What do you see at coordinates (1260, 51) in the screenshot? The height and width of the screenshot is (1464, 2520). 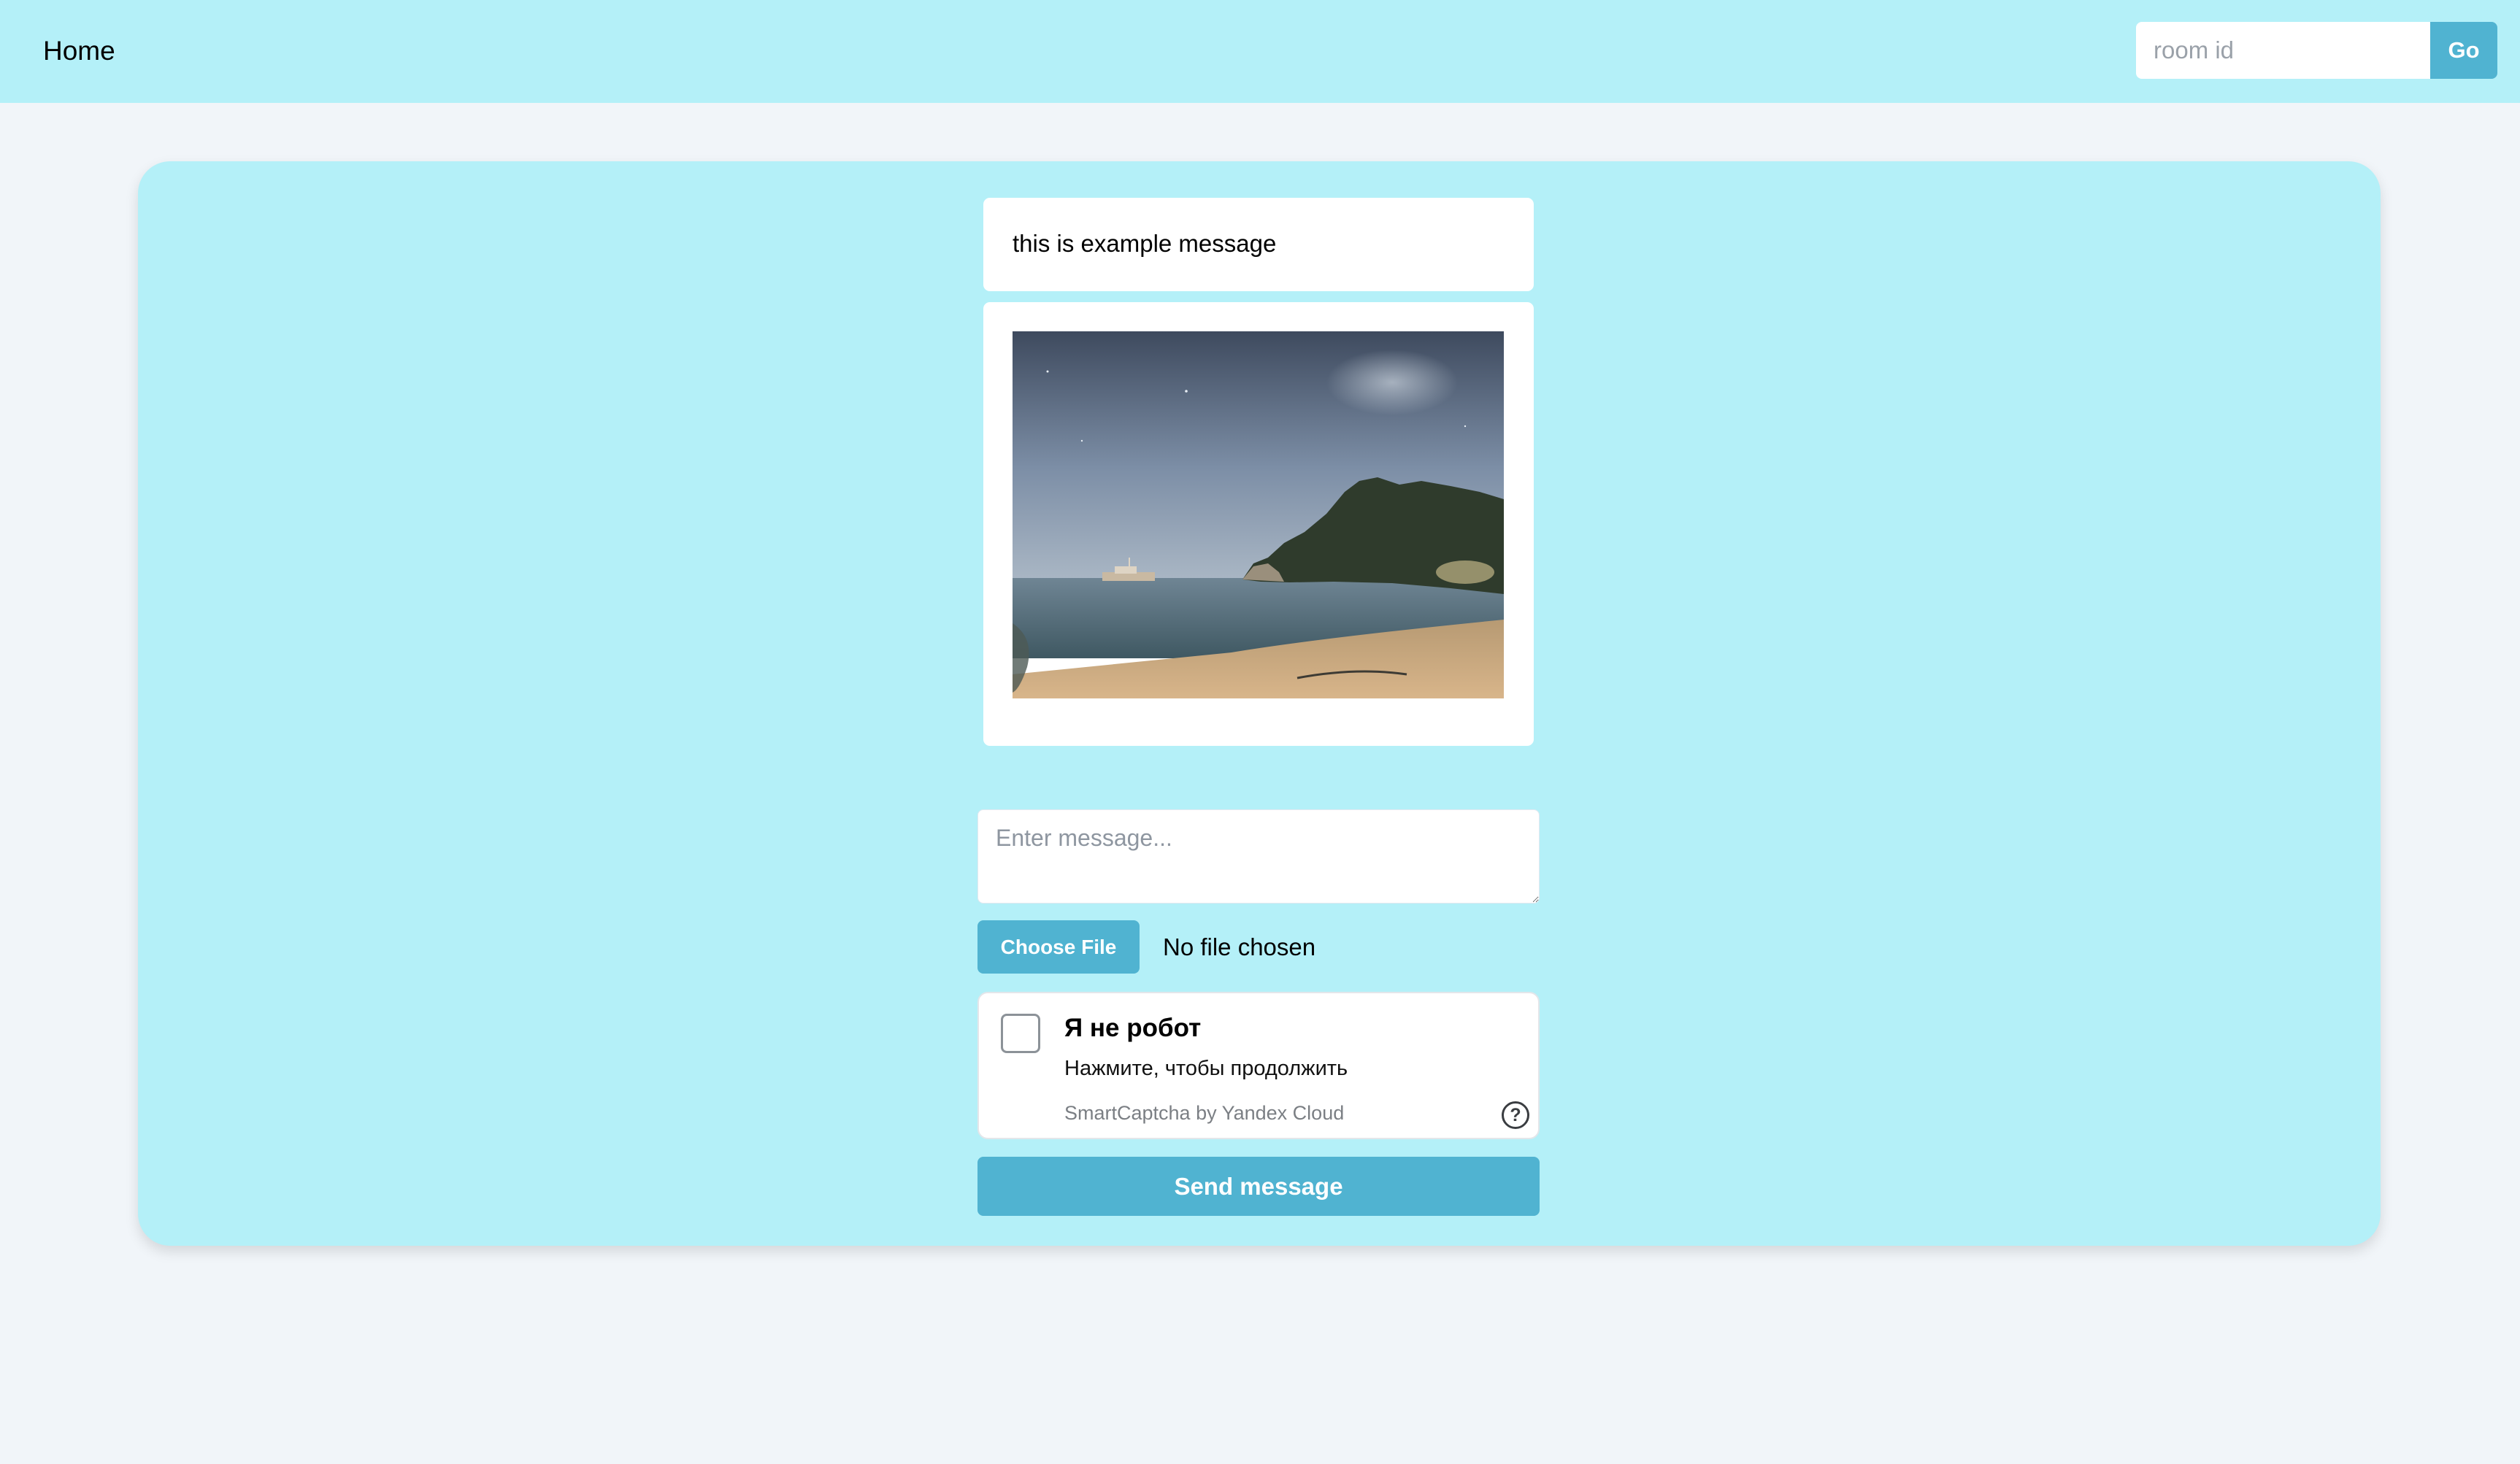 I see `top-nav-bar: Home Go` at bounding box center [1260, 51].